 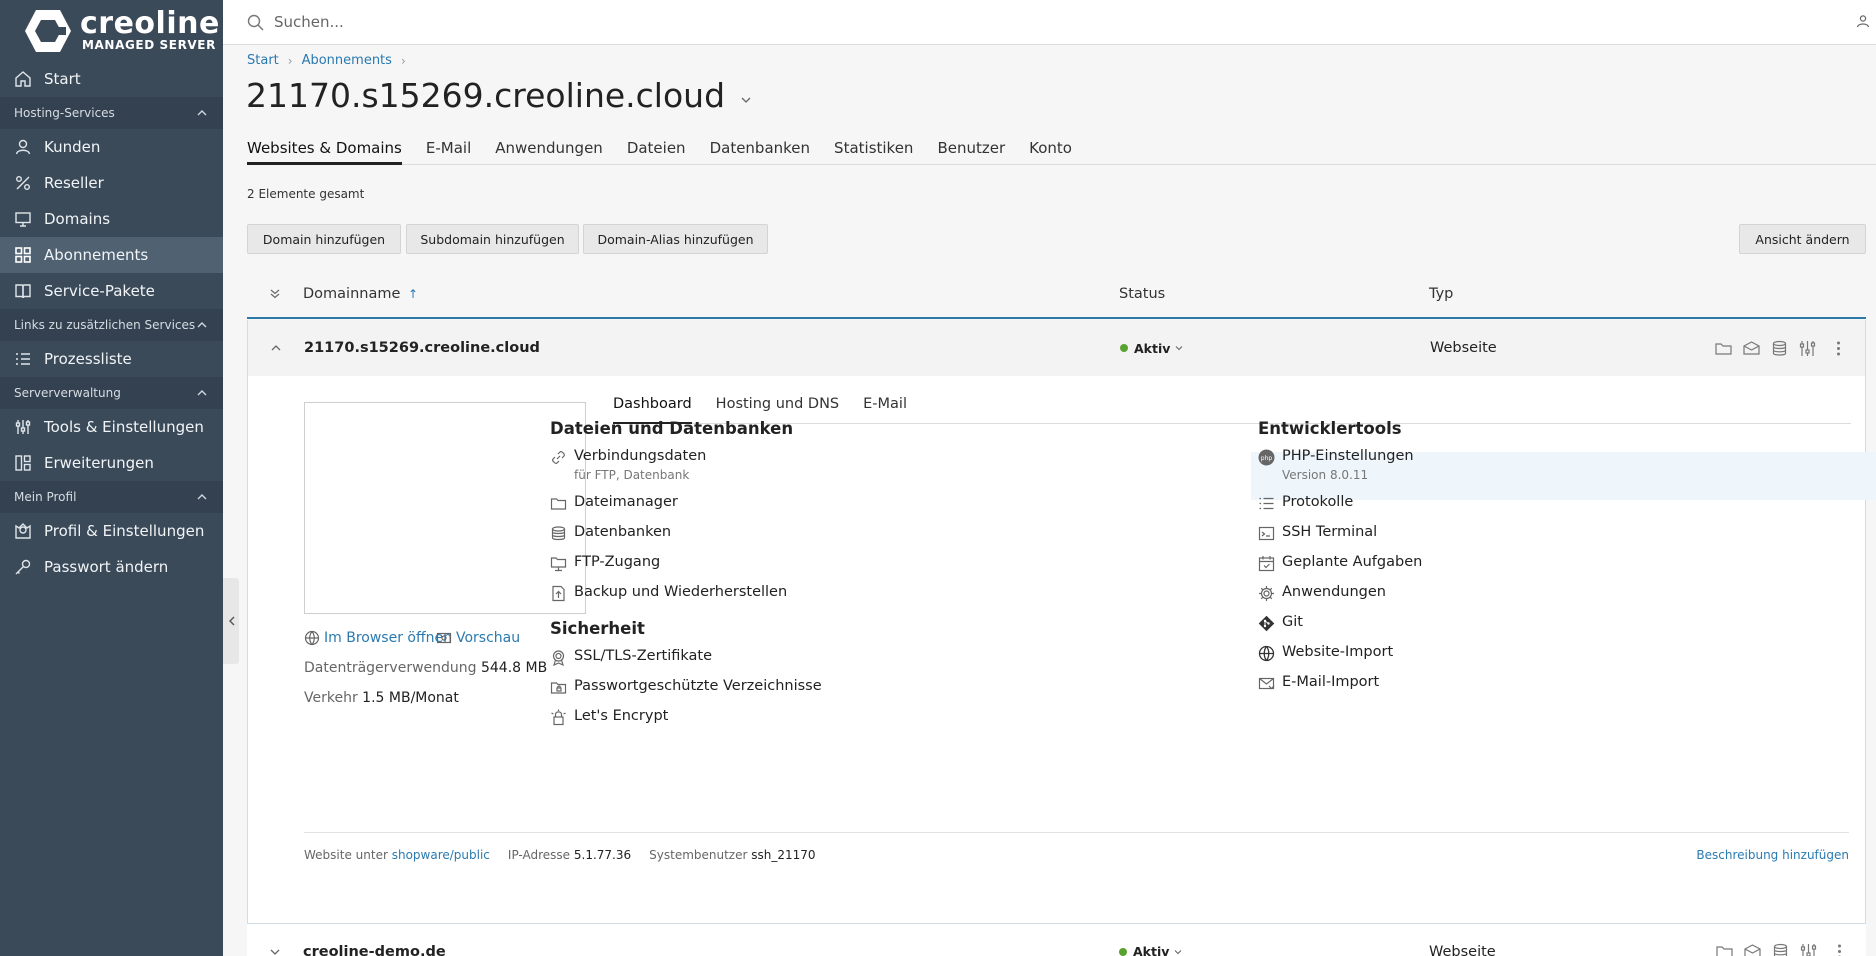 I want to click on preview-icon, so click(x=444, y=638).